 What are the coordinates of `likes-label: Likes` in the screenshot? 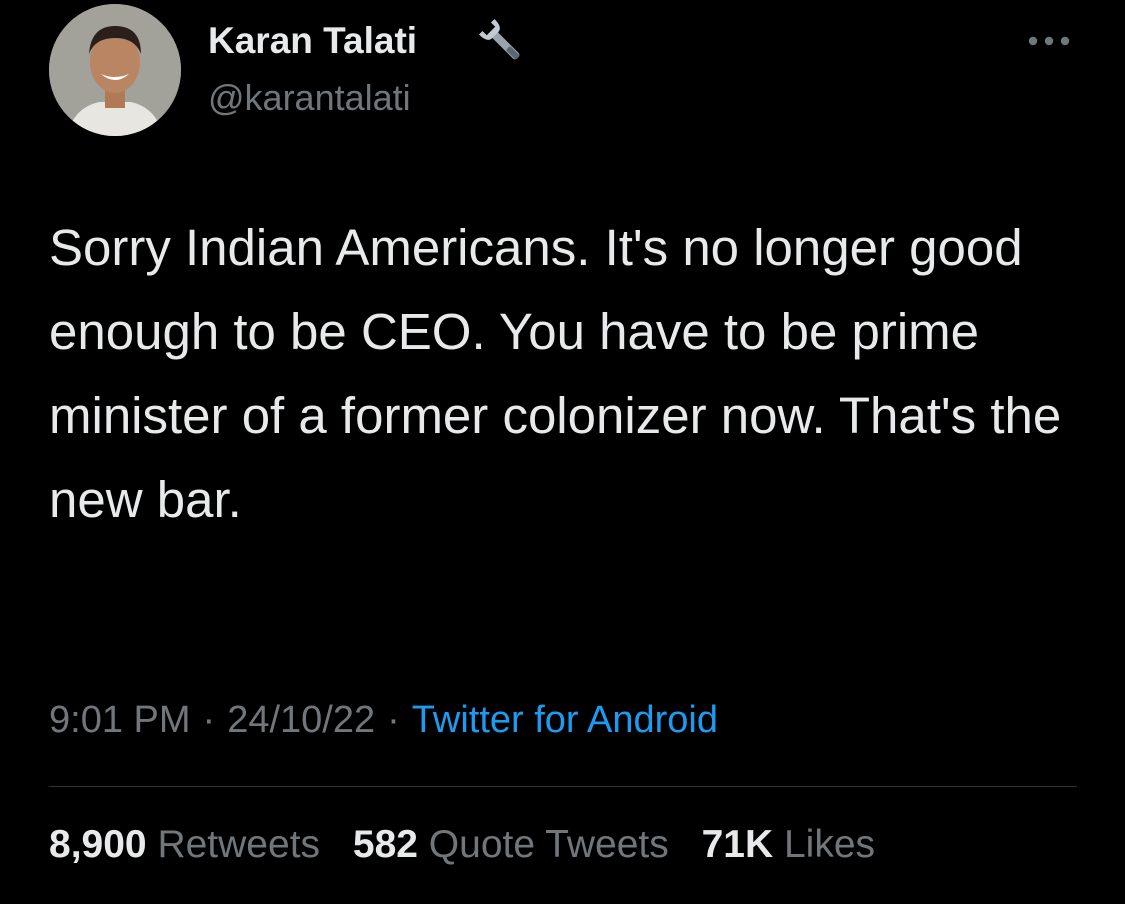 It's located at (829, 844).